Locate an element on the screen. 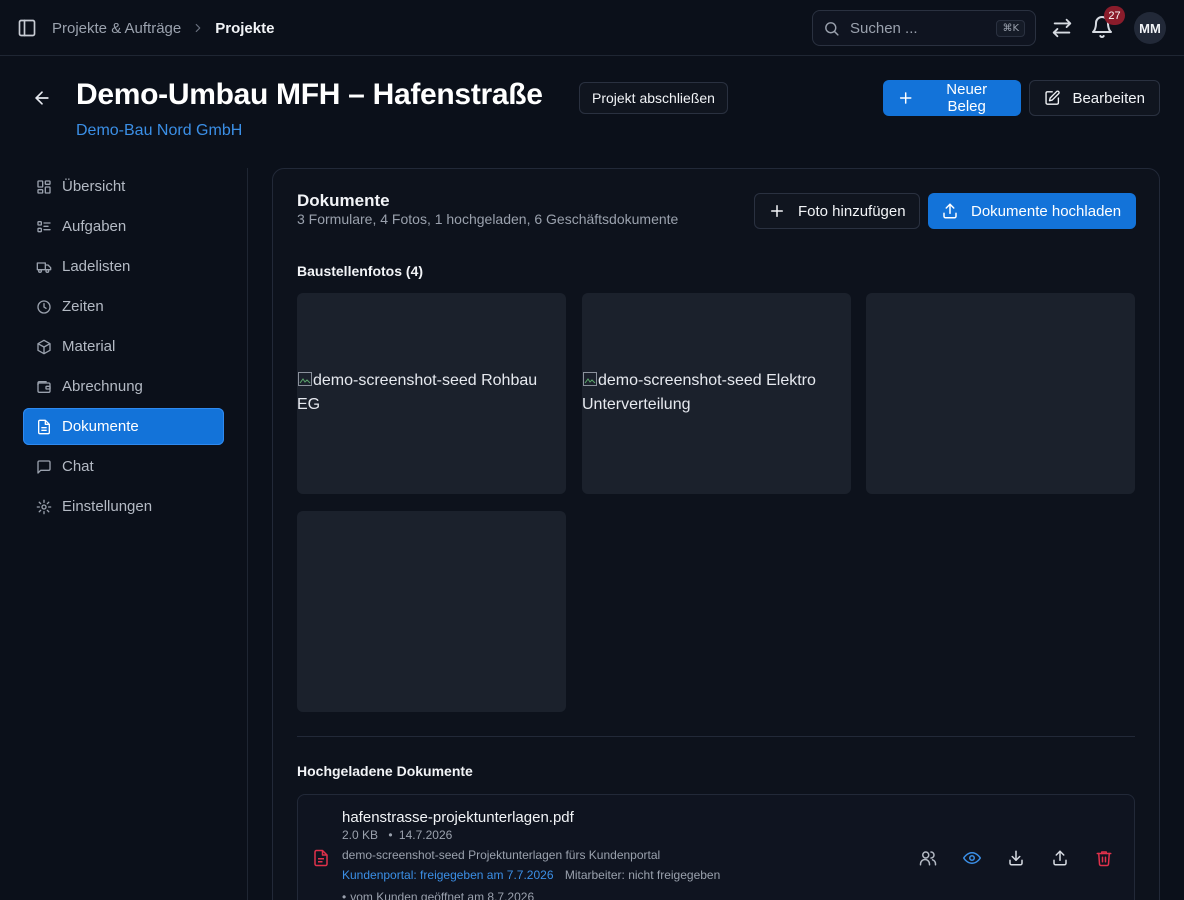 Image resolution: width=1184 pixels, height=900 pixels. clock-icon is located at coordinates (44, 307).